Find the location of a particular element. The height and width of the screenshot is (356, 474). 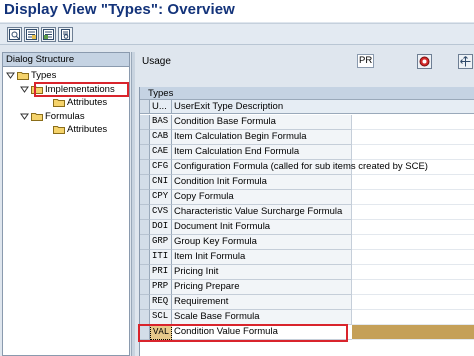

stop-icon is located at coordinates (424, 61).